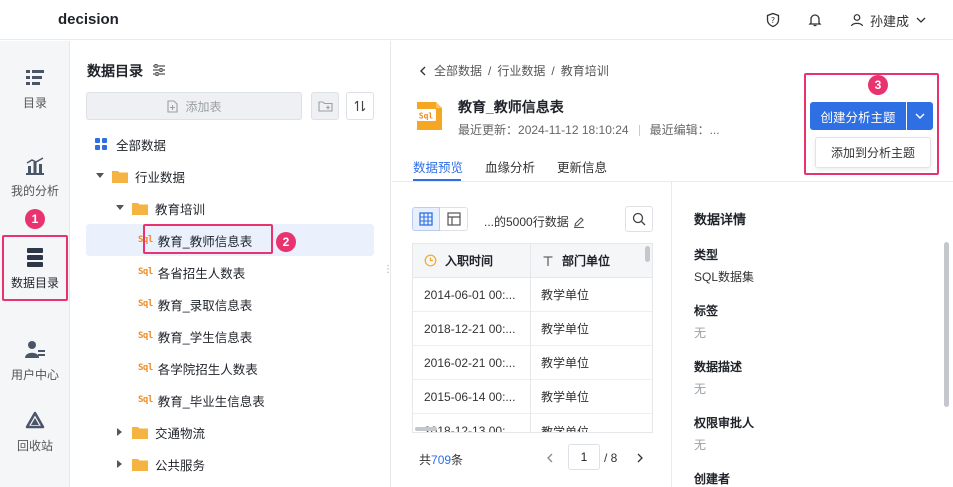 Image resolution: width=953 pixels, height=487 pixels. What do you see at coordinates (159, 70) in the screenshot?
I see `filter-settings-icon` at bounding box center [159, 70].